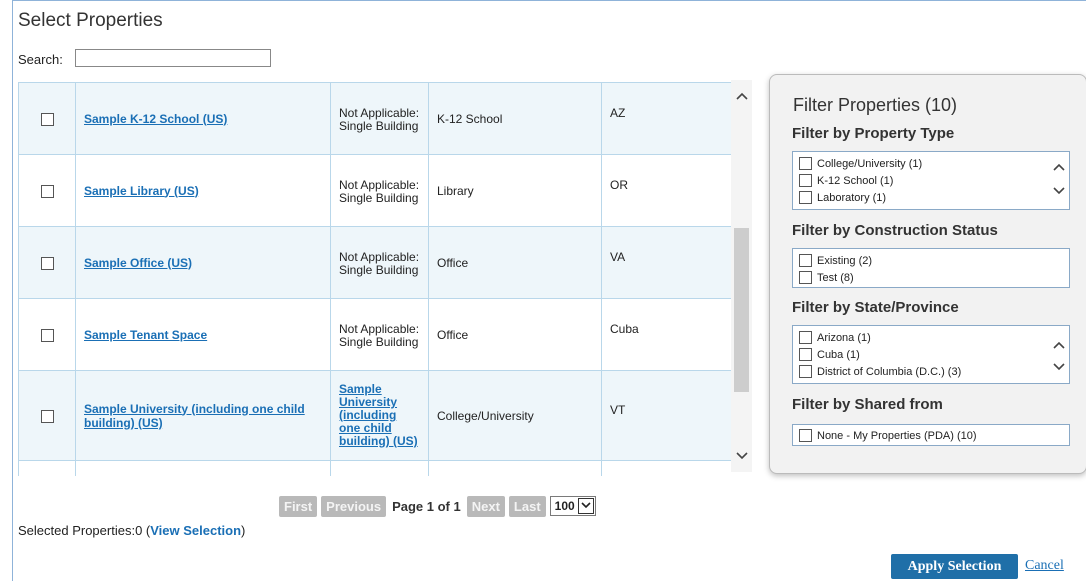 Image resolution: width=1086 pixels, height=581 pixels. I want to click on property-type: K-12 School, so click(470, 118).